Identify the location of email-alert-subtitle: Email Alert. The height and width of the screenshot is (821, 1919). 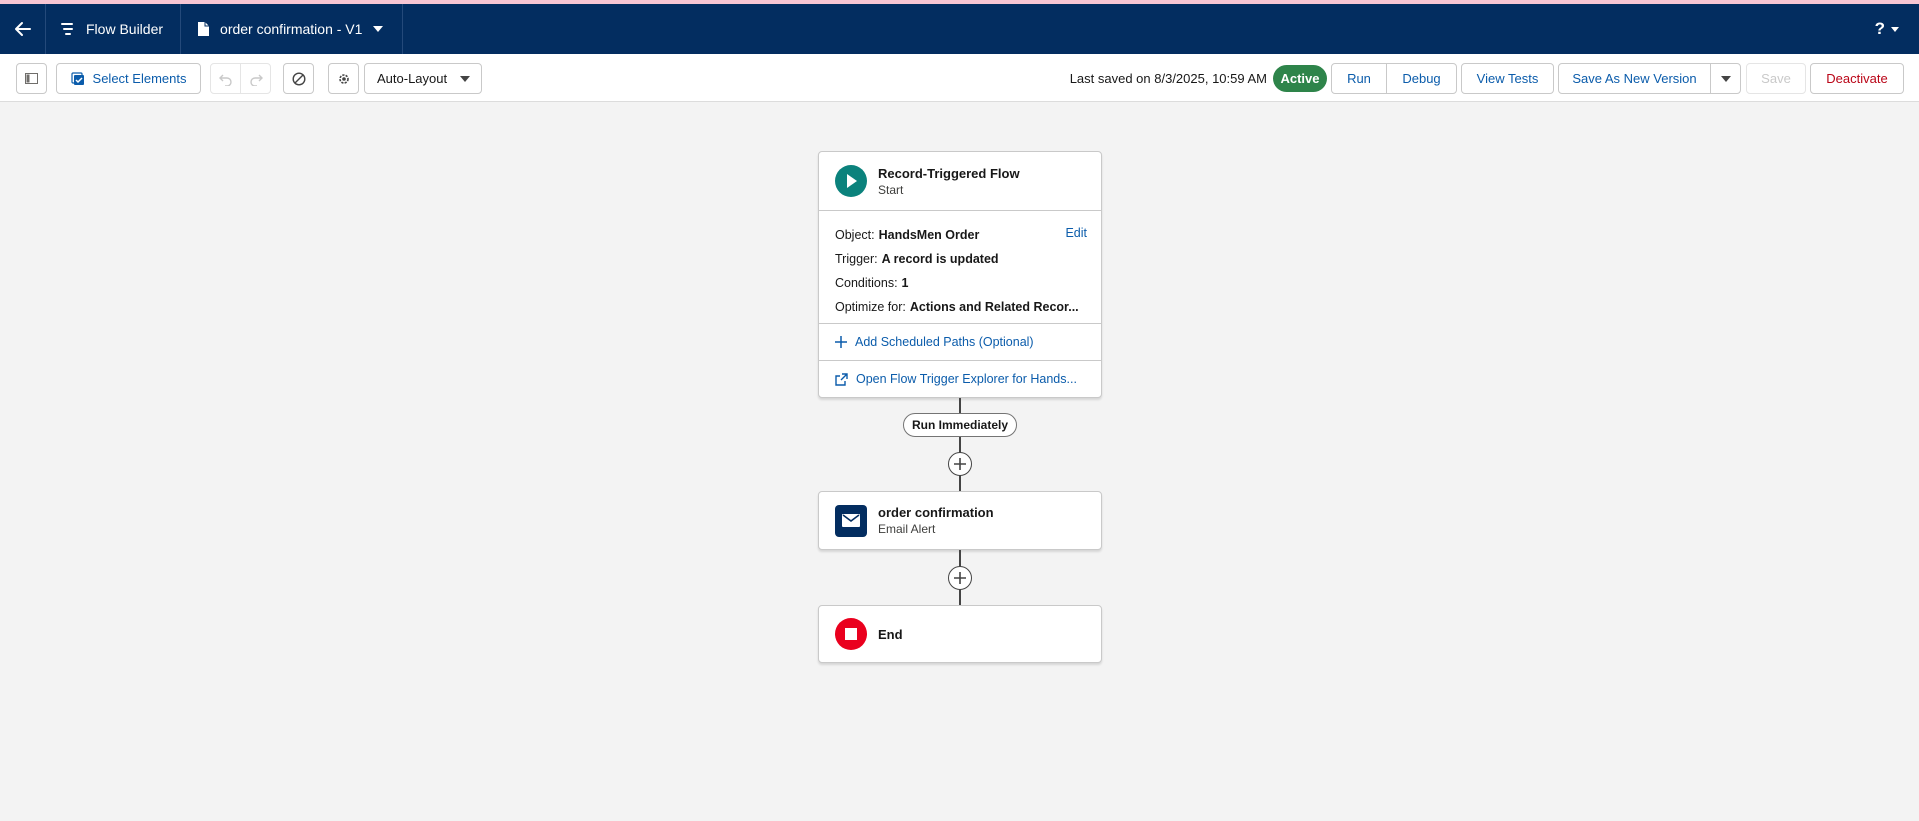
(907, 529).